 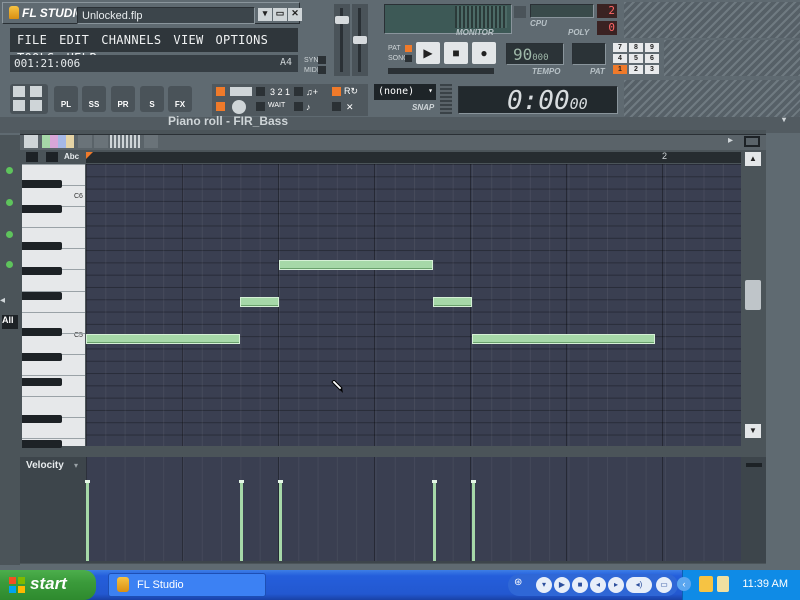 What do you see at coordinates (684, 584) in the screenshot?
I see `show-hidden-icons-icon: ‹` at bounding box center [684, 584].